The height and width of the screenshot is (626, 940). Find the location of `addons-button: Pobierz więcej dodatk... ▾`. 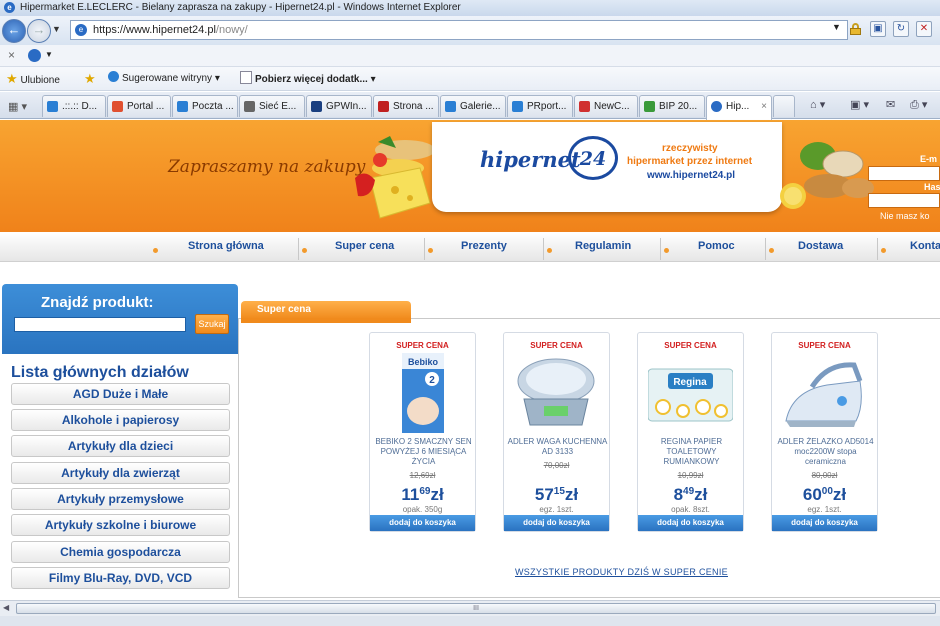

addons-button: Pobierz więcej dodatk... ▾ is located at coordinates (308, 79).